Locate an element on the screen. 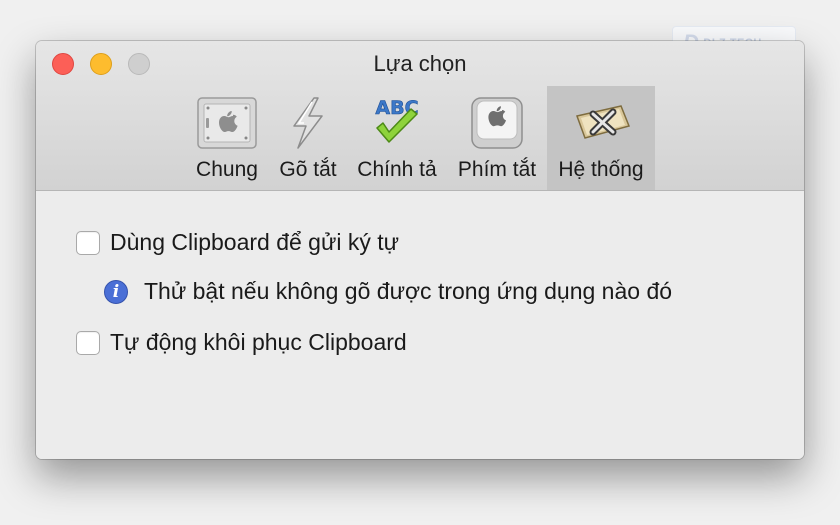 The width and height of the screenshot is (840, 525). tab-label: Hệ thống is located at coordinates (601, 169).